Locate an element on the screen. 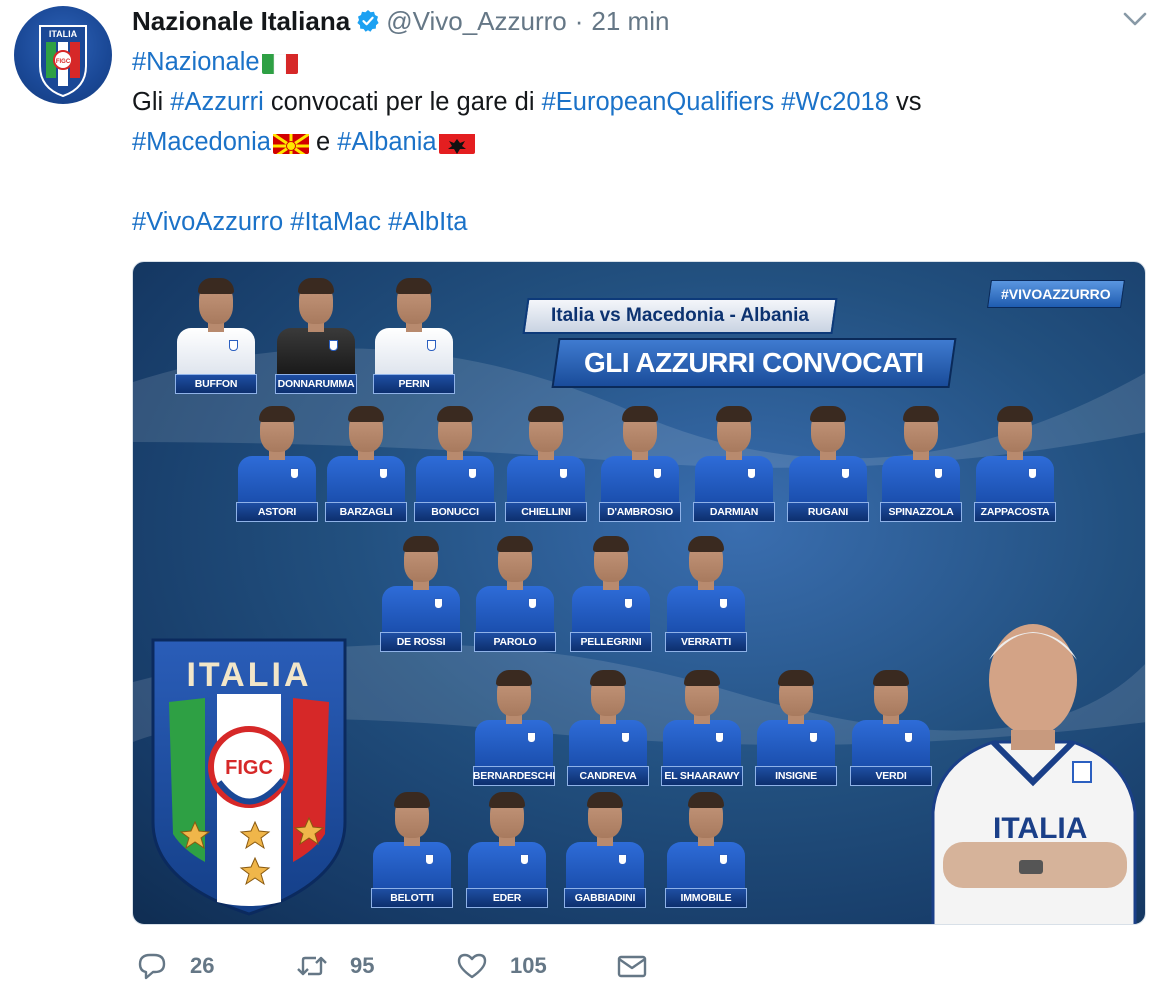  player-card: PAROLO is located at coordinates (515, 596).